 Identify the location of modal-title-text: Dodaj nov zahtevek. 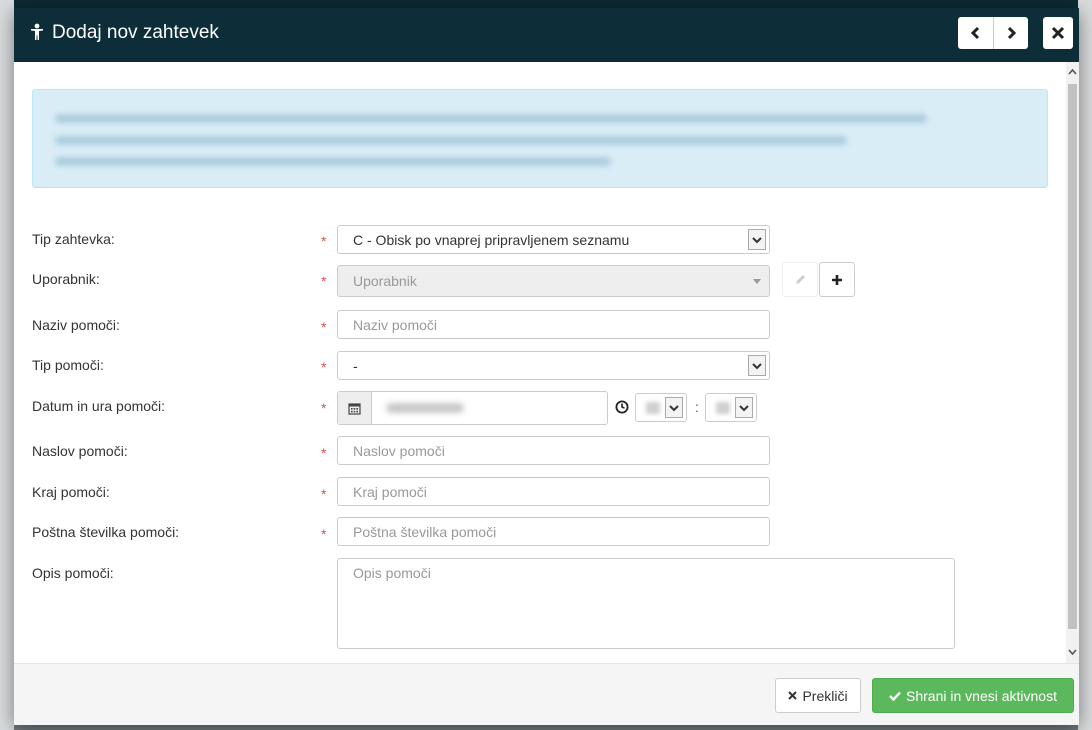
(135, 32).